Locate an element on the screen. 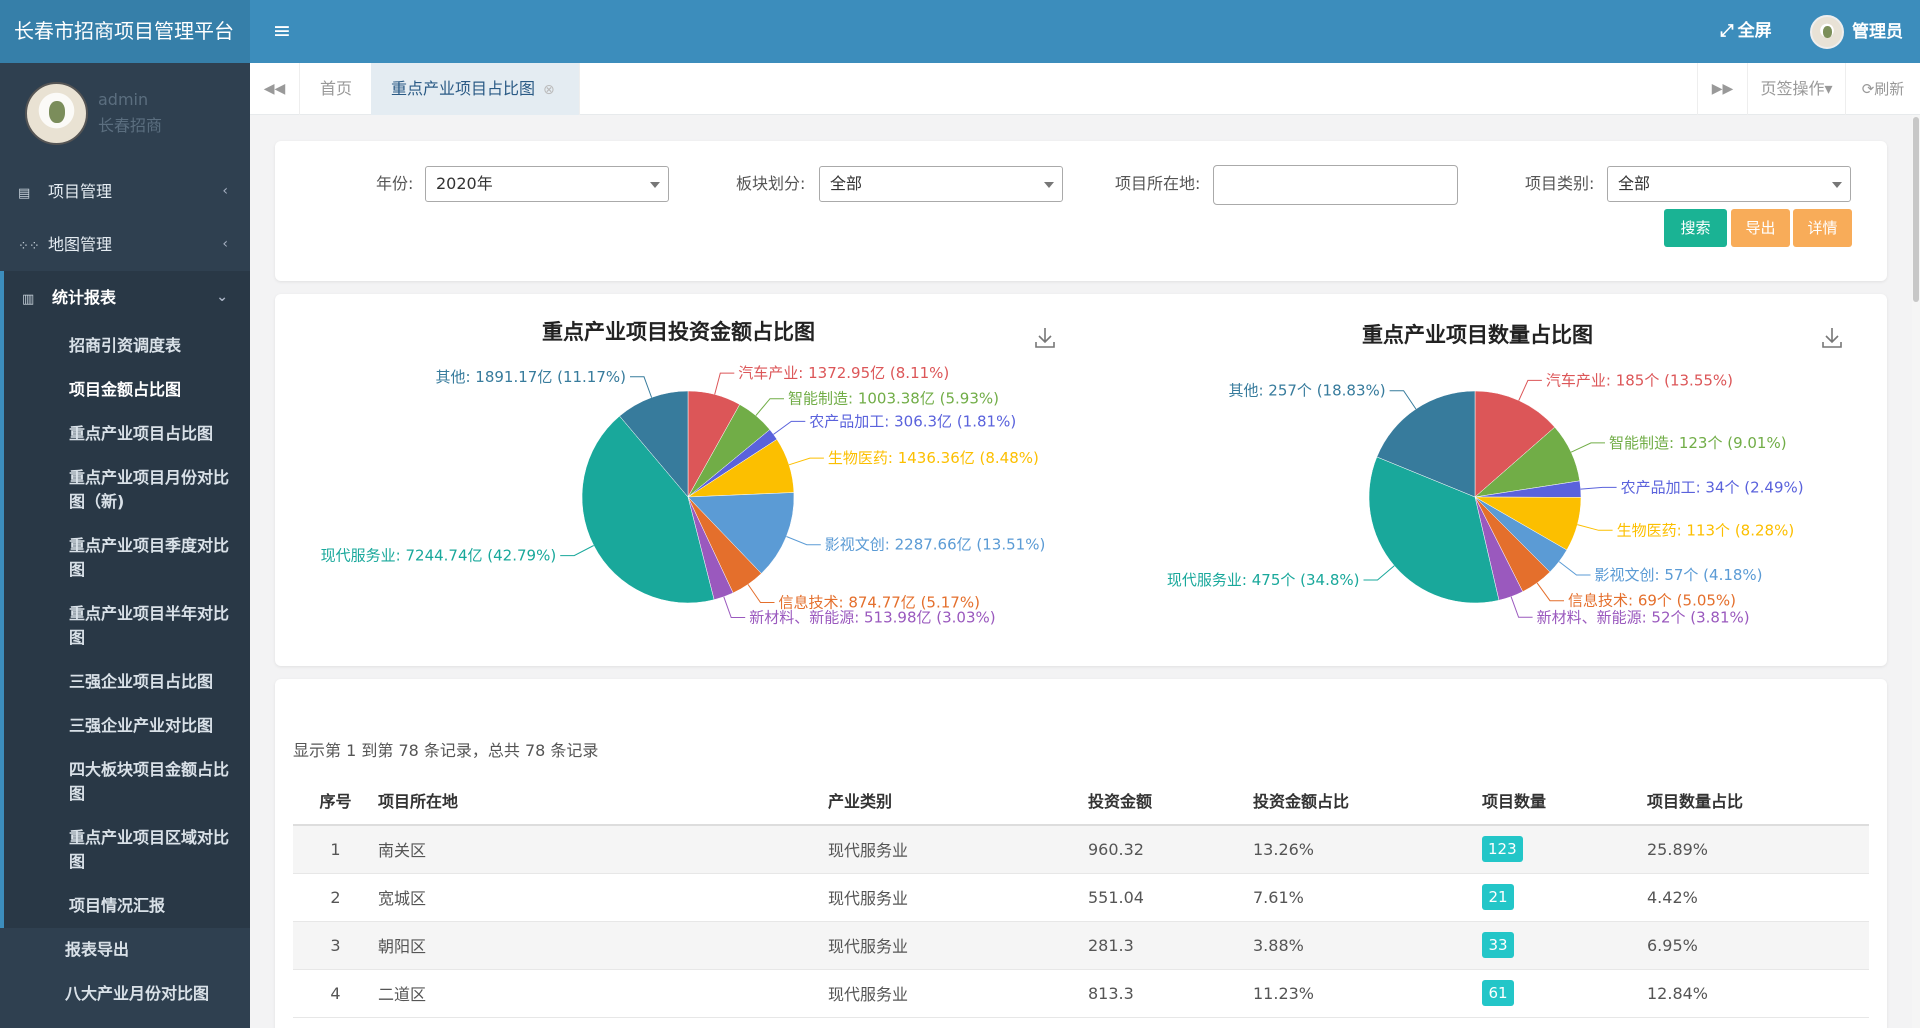 This screenshot has width=1920, height=1028. location-input is located at coordinates (1335, 185).